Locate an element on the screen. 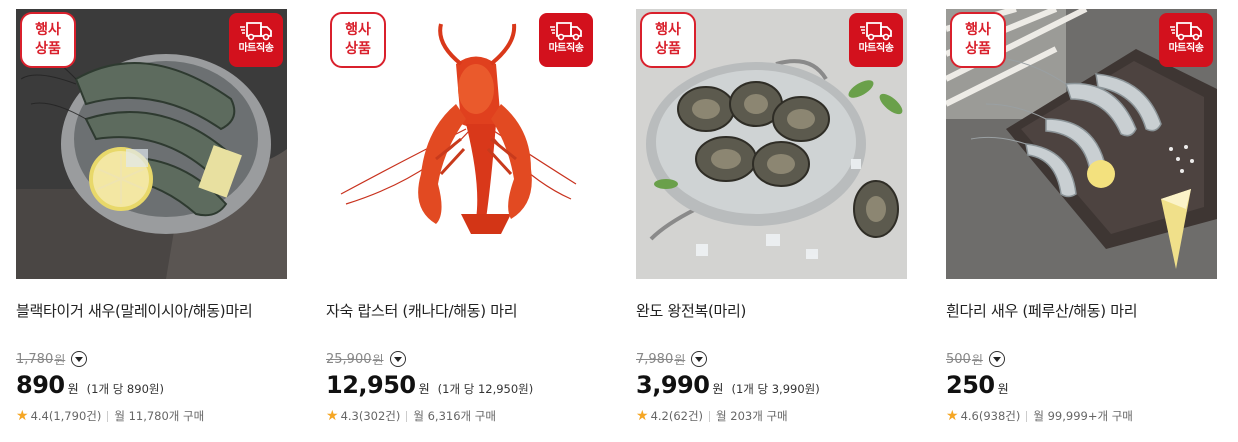  rating: 4.2(62건) is located at coordinates (677, 416).